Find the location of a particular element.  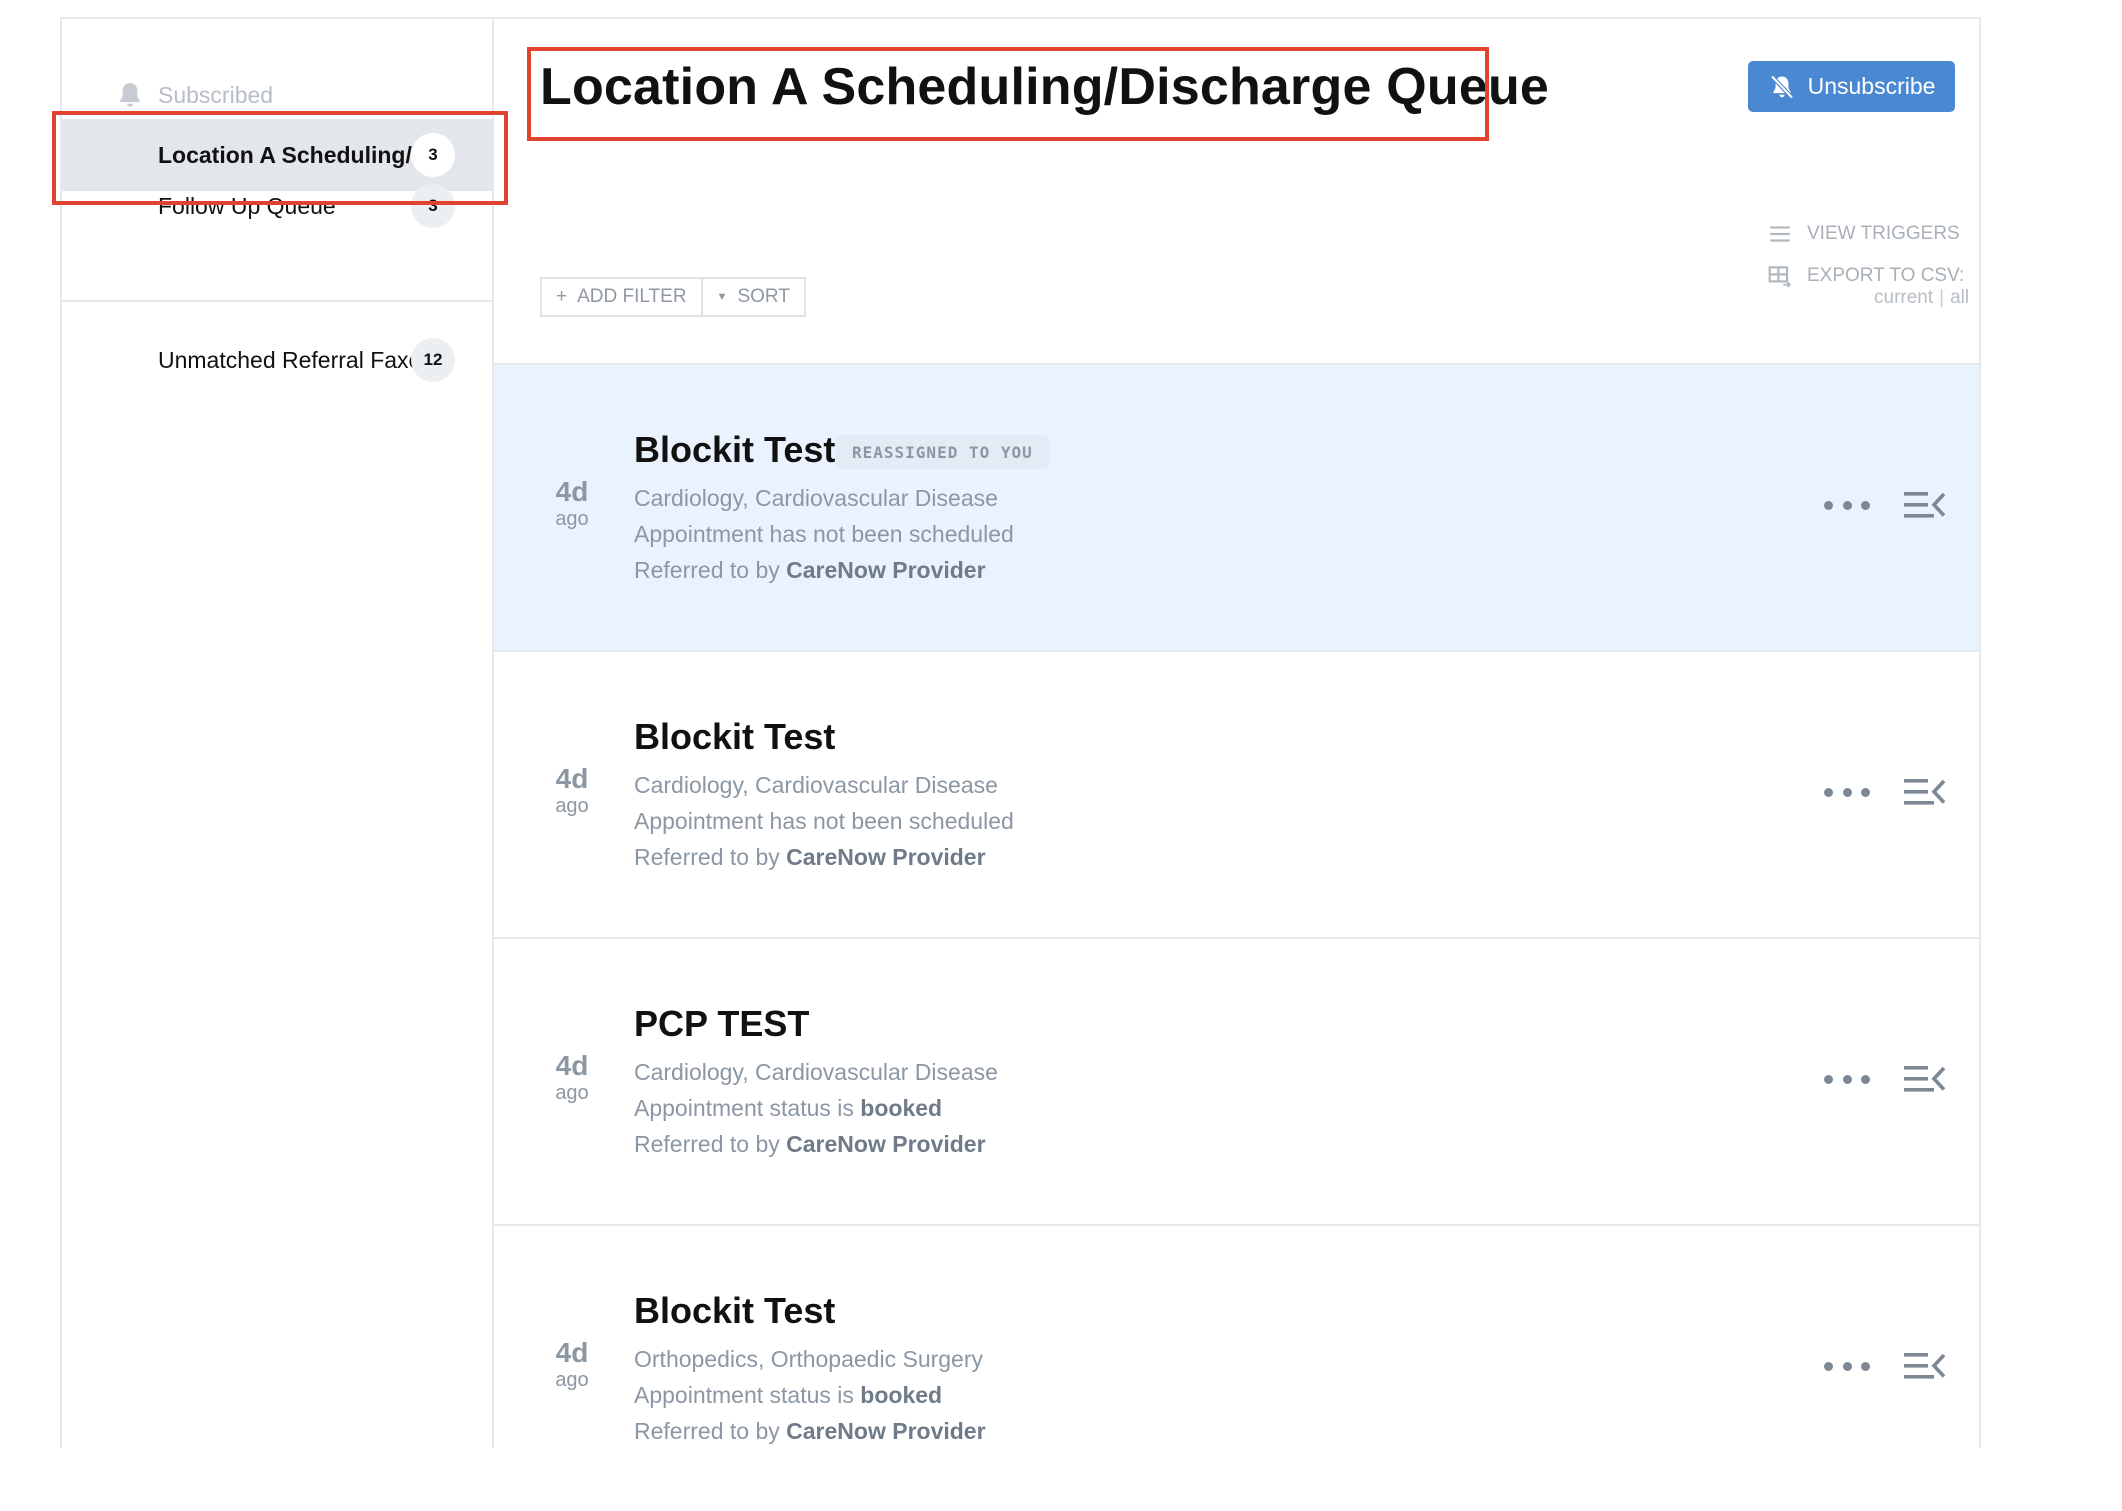

patient-name: PCP TEST is located at coordinates (722, 1023).